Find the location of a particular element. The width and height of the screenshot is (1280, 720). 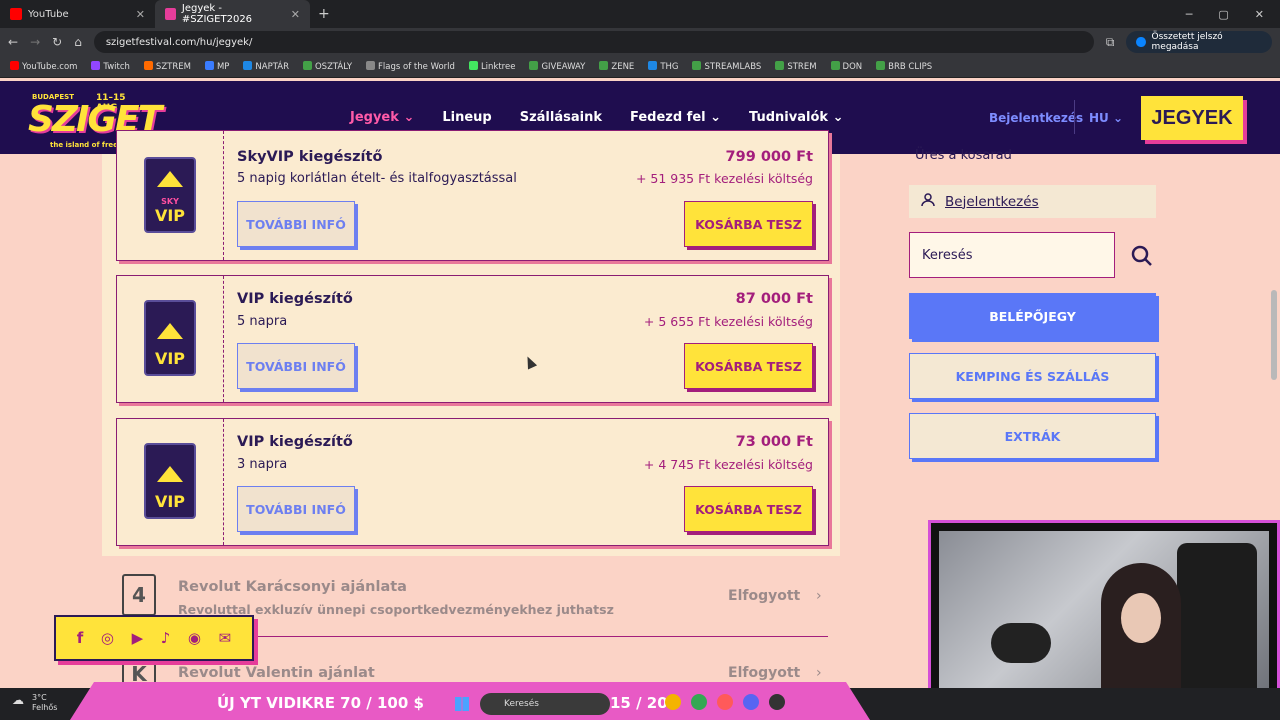

taskbar-apps is located at coordinates (738, 702).